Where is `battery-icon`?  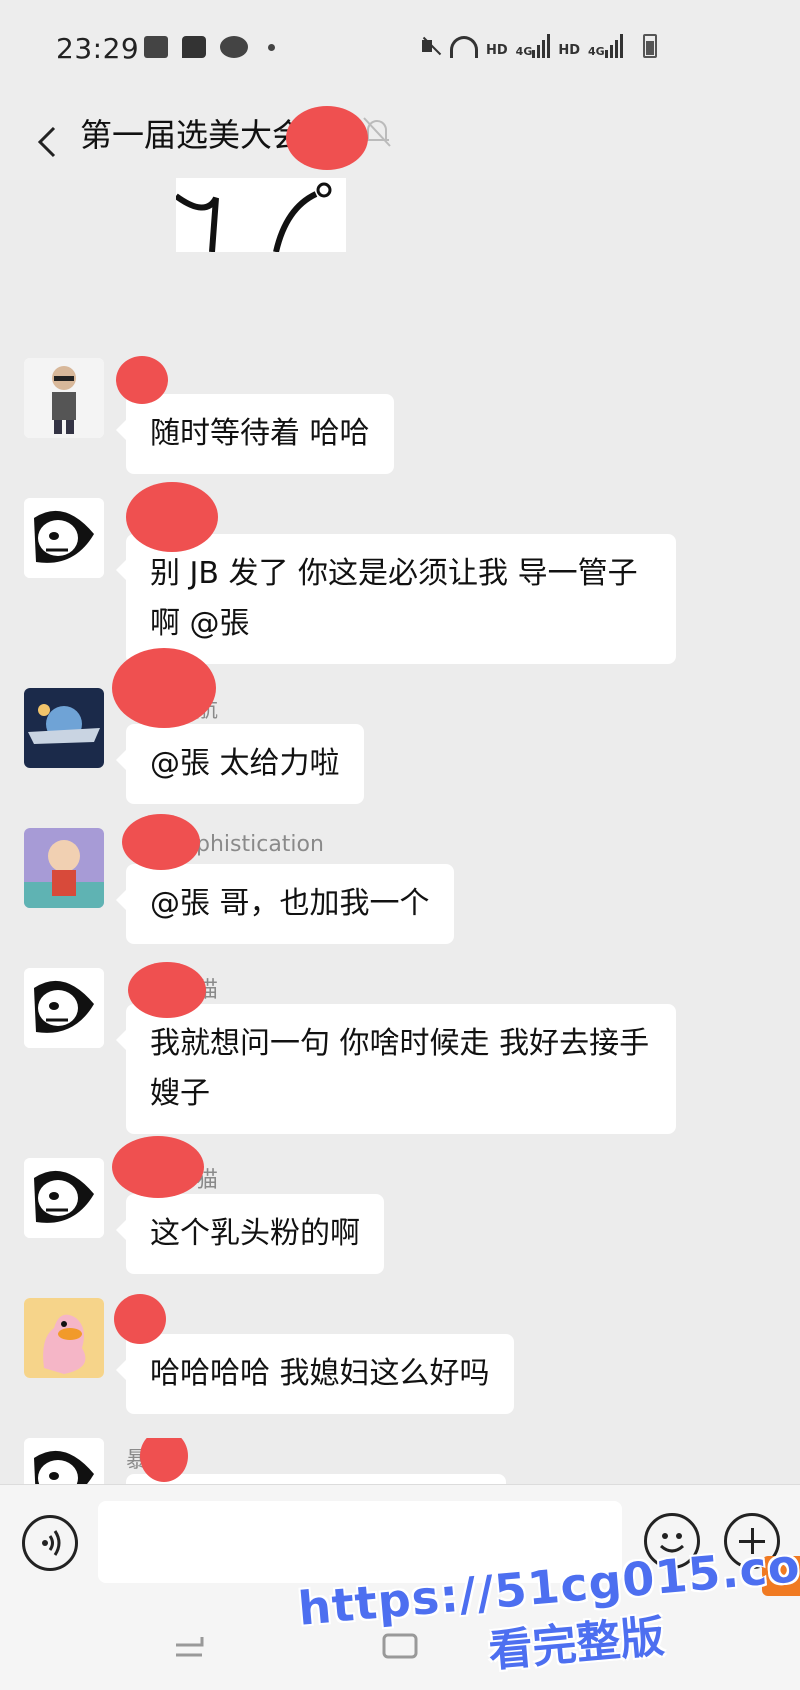 battery-icon is located at coordinates (649, 46).